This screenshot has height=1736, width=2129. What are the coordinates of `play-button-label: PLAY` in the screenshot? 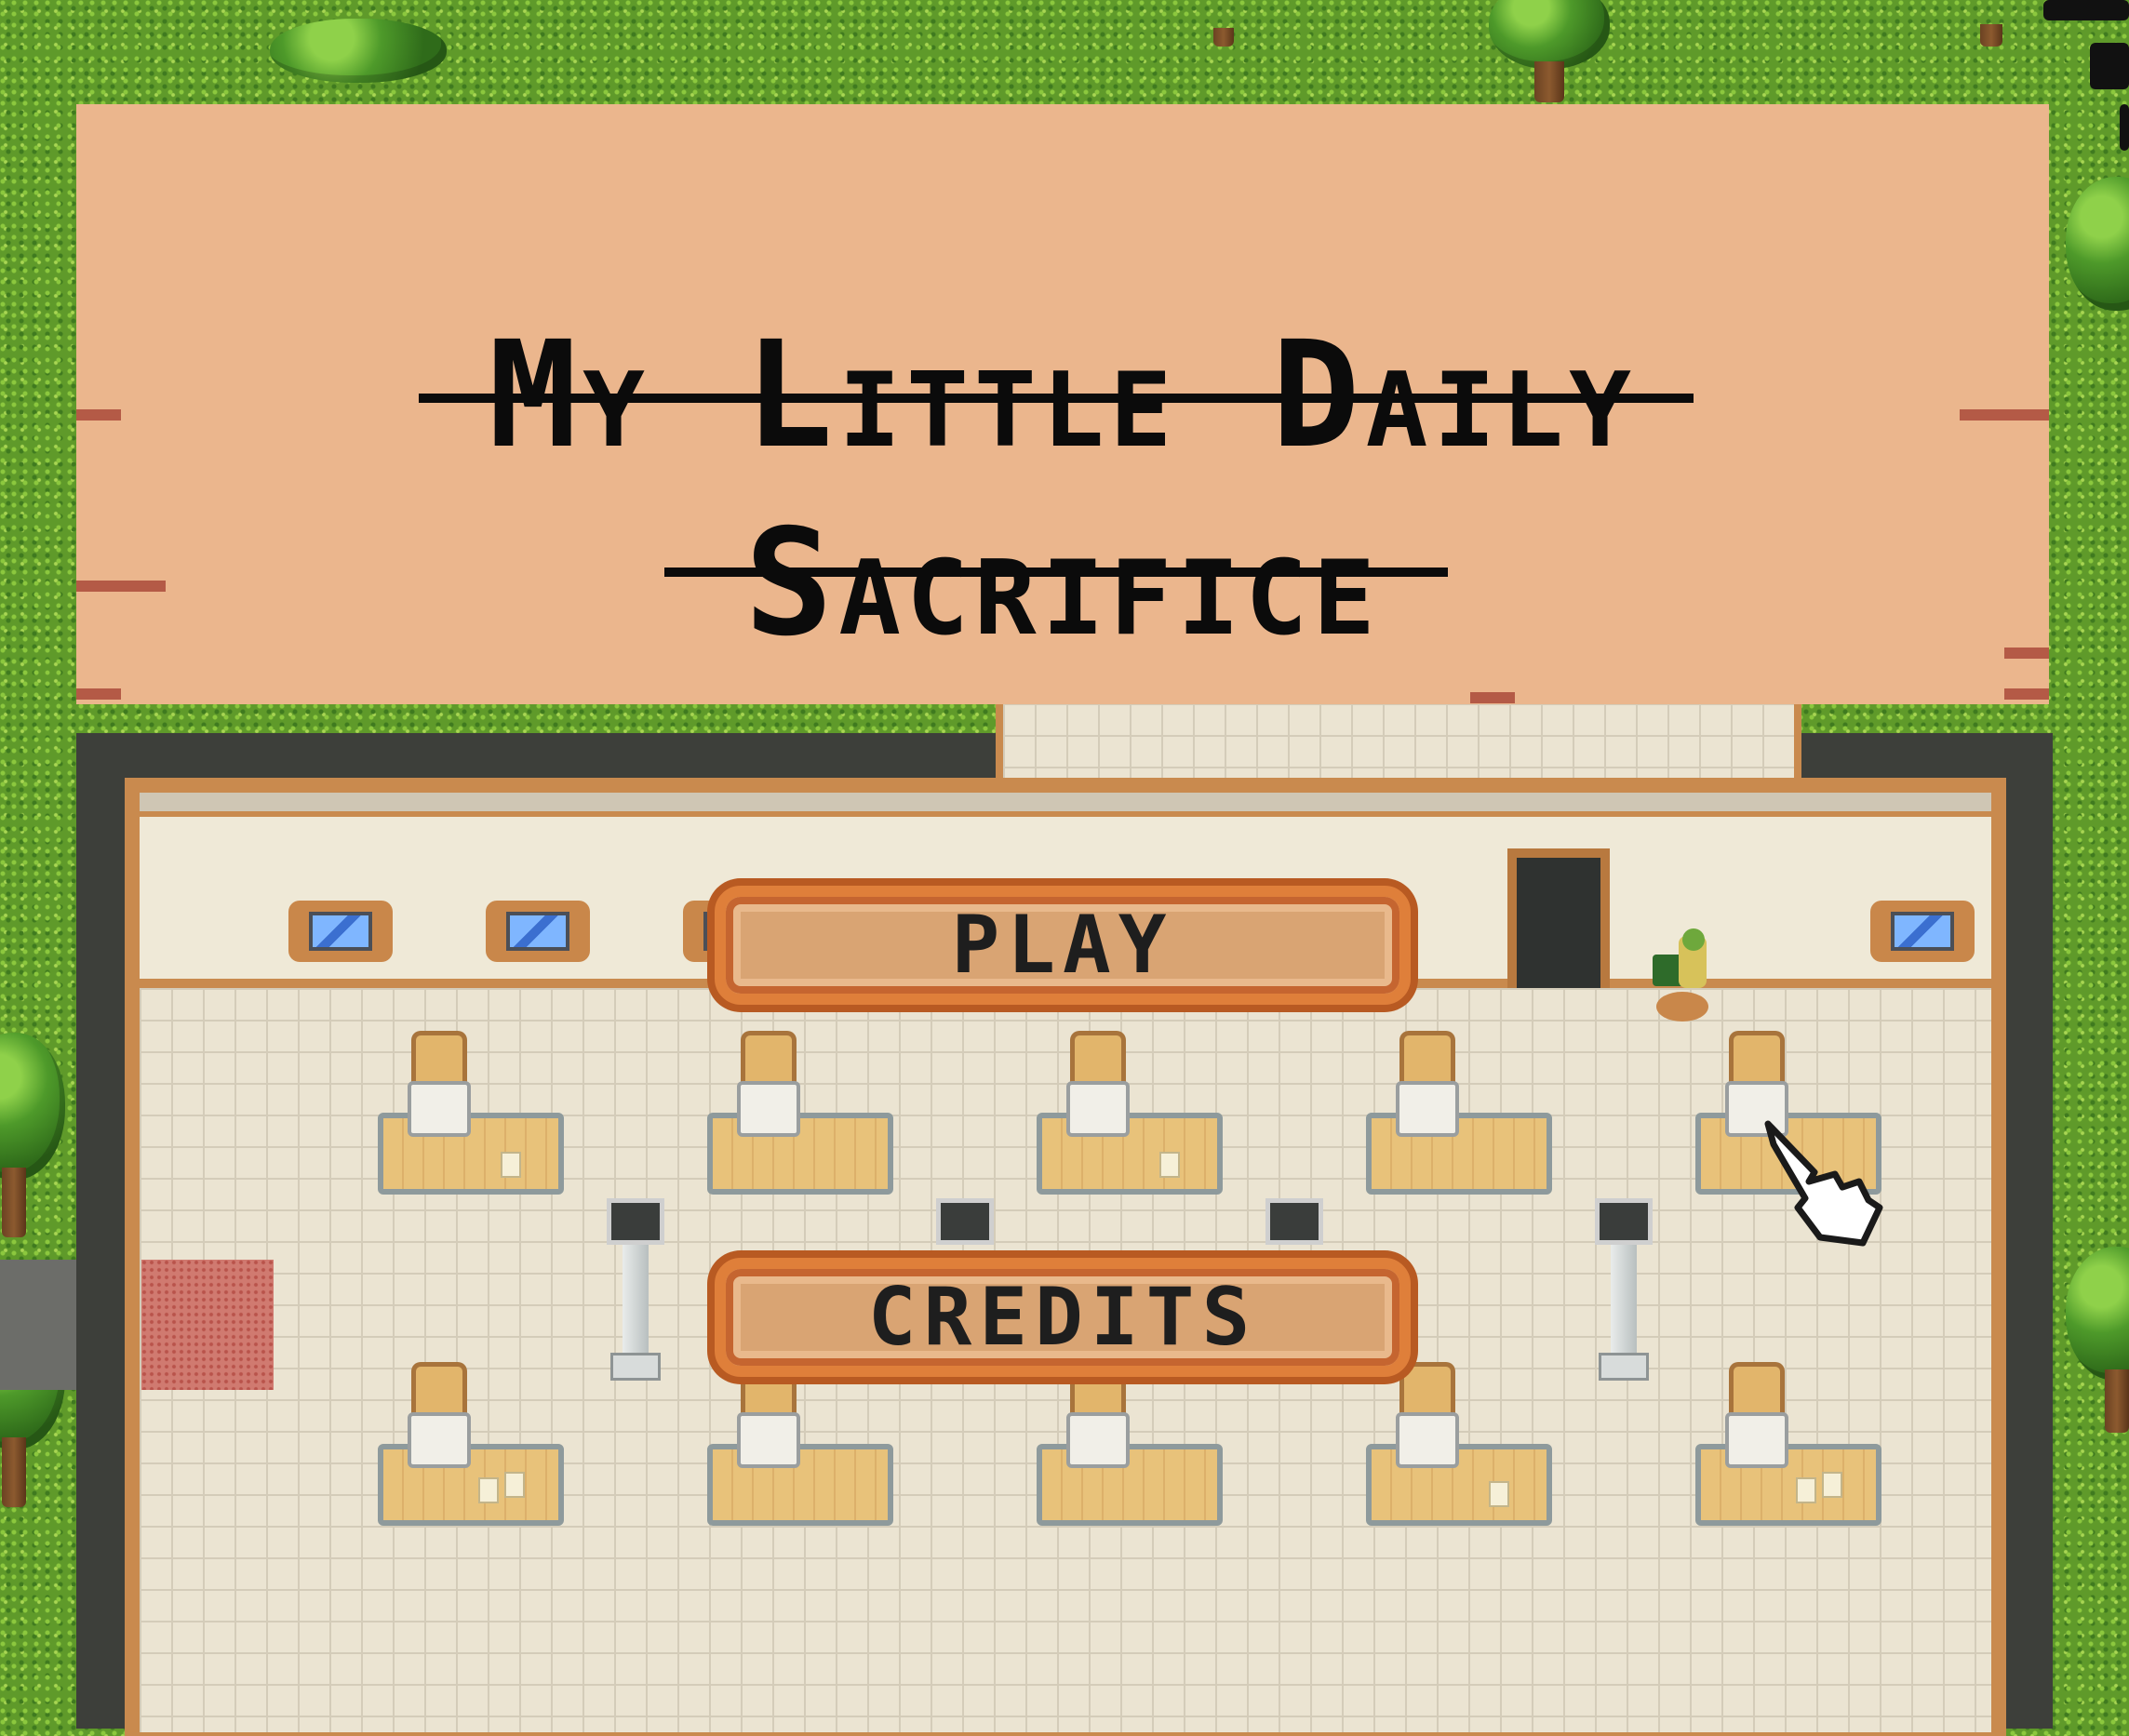 It's located at (1063, 946).